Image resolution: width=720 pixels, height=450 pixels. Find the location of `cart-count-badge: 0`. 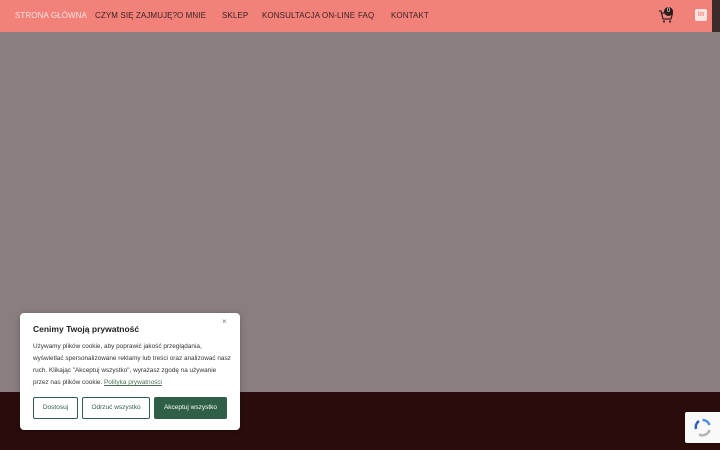

cart-count-badge: 0 is located at coordinates (668, 11).